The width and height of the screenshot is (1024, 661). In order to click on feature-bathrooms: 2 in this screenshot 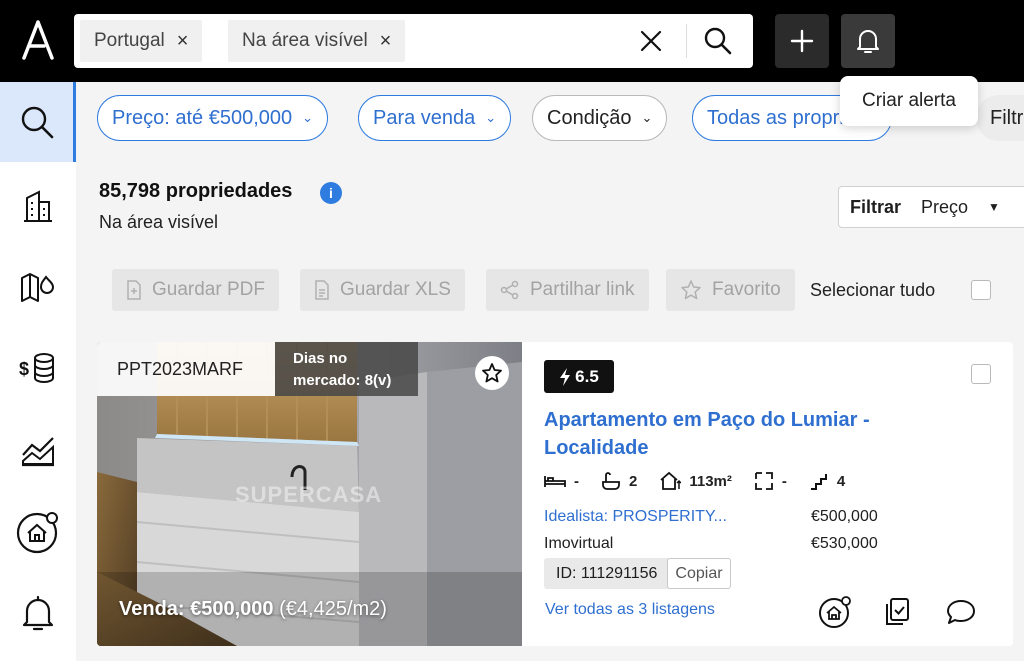, I will do `click(619, 481)`.